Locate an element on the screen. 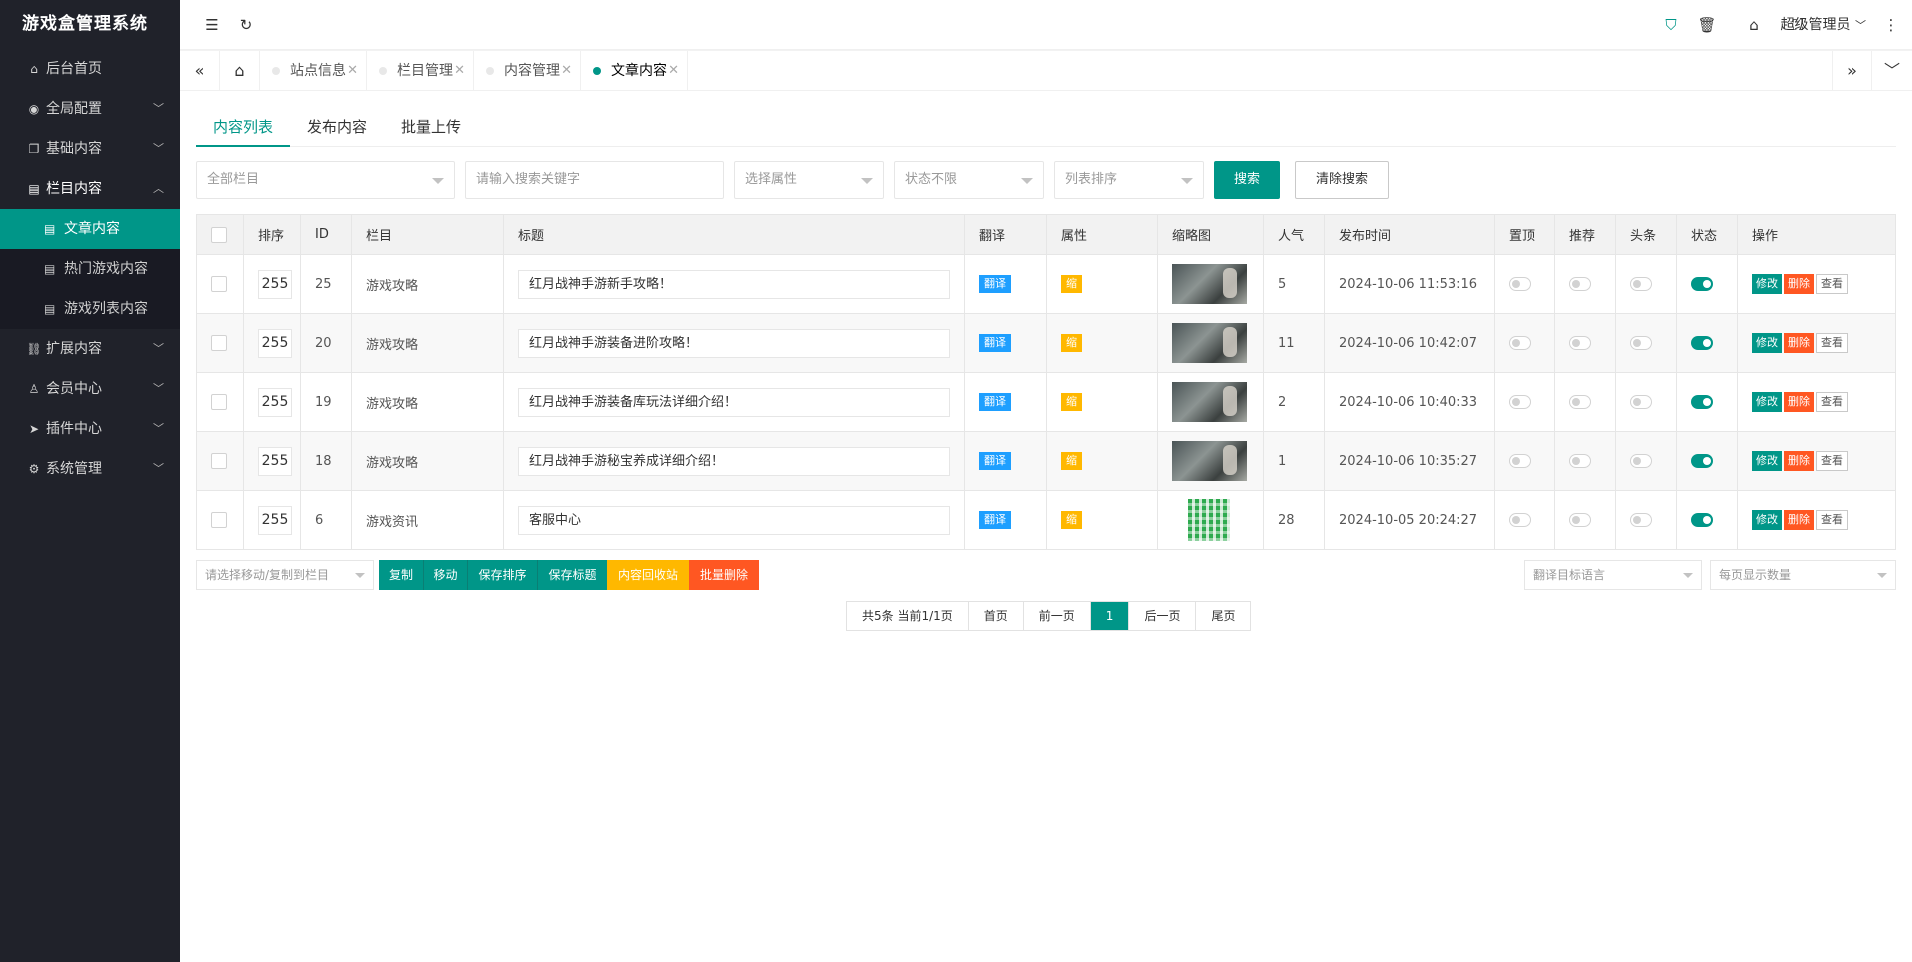 The width and height of the screenshot is (1912, 962). title-input: 客服中心 is located at coordinates (734, 520).